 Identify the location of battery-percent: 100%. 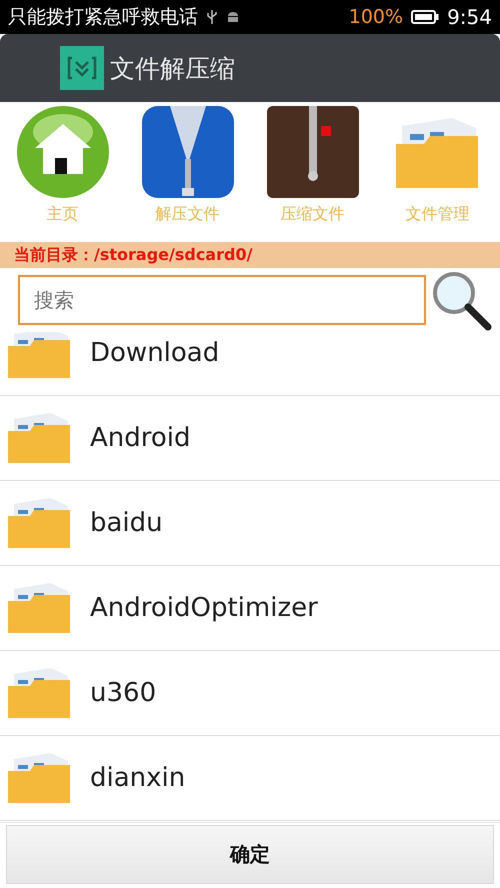
(376, 17).